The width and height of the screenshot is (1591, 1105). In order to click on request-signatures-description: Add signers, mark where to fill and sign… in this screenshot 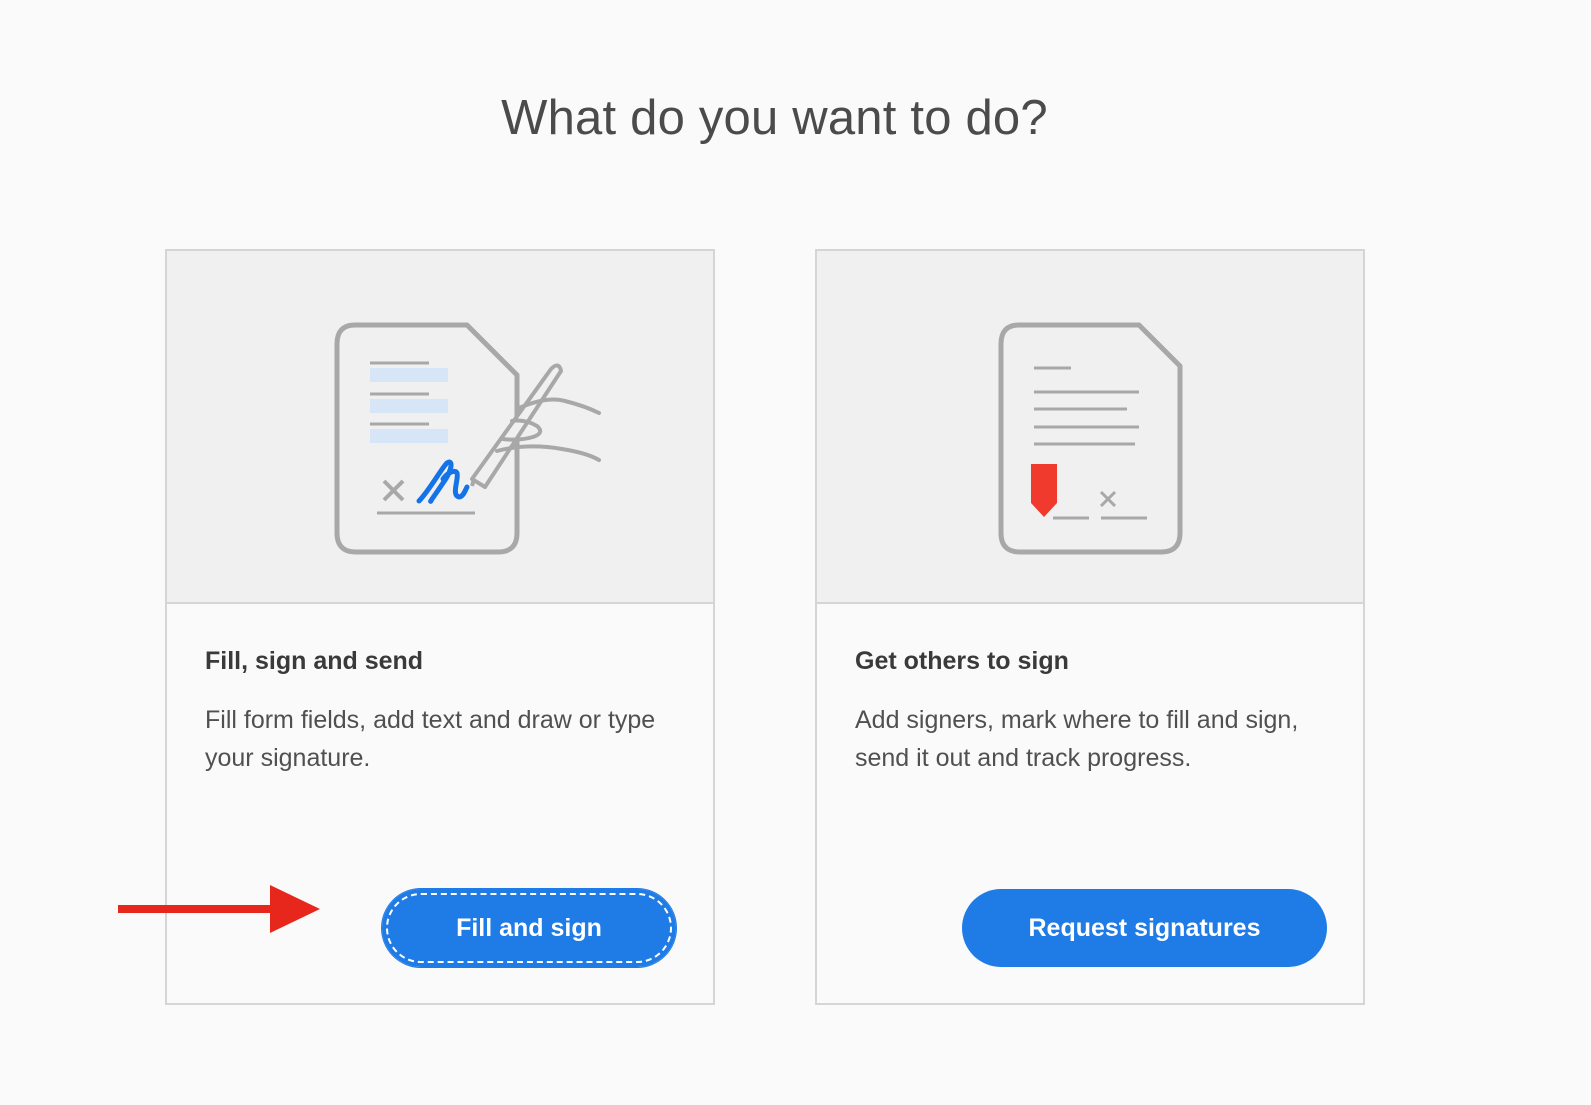, I will do `click(1077, 739)`.